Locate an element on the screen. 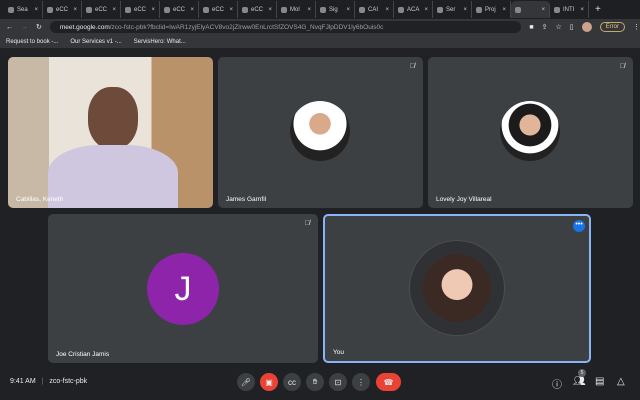  participant-tile: 🎙̸ Lovely Joy Villareal is located at coordinates (530, 132).